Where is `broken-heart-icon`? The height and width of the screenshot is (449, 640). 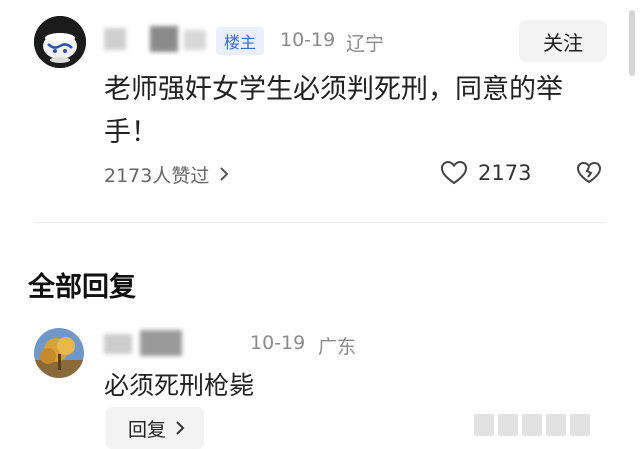 broken-heart-icon is located at coordinates (589, 173).